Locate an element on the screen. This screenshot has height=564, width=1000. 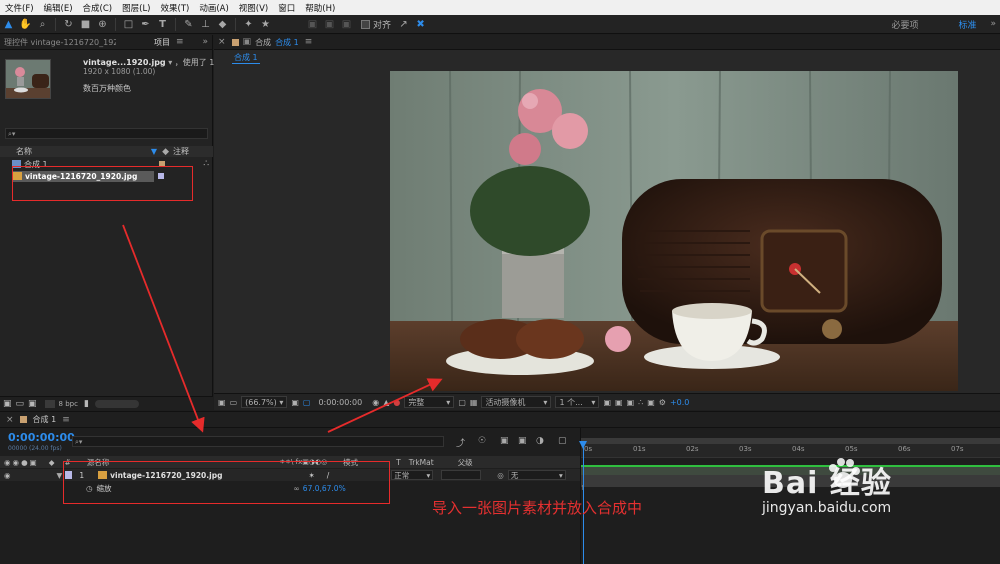
baidu-watermark: Bai 经验 jingyan.baidu.com is located at coordinates (827, 487).